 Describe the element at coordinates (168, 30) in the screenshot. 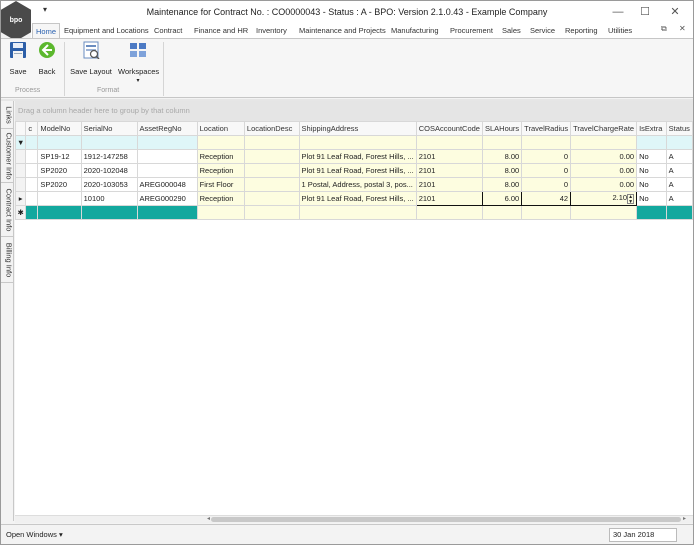

I see `tab-contract: Contract` at that location.